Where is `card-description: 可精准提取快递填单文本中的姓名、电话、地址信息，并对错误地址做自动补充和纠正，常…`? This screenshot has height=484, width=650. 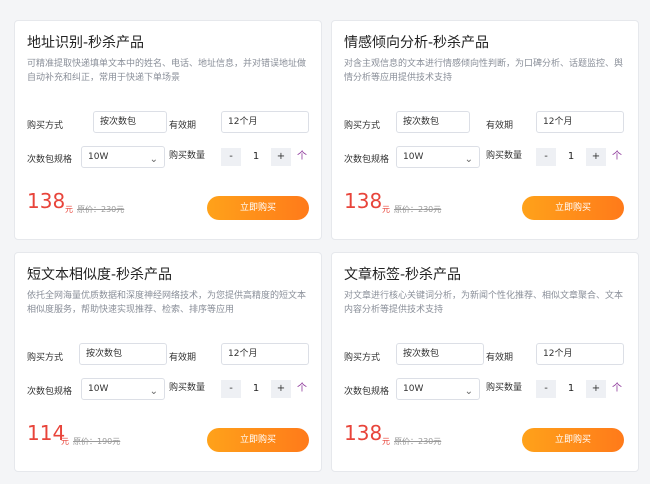 card-description: 可精准提取快递填单文本中的姓名、电话、地址信息，并对错误地址做自动补充和纠正，常… is located at coordinates (167, 71).